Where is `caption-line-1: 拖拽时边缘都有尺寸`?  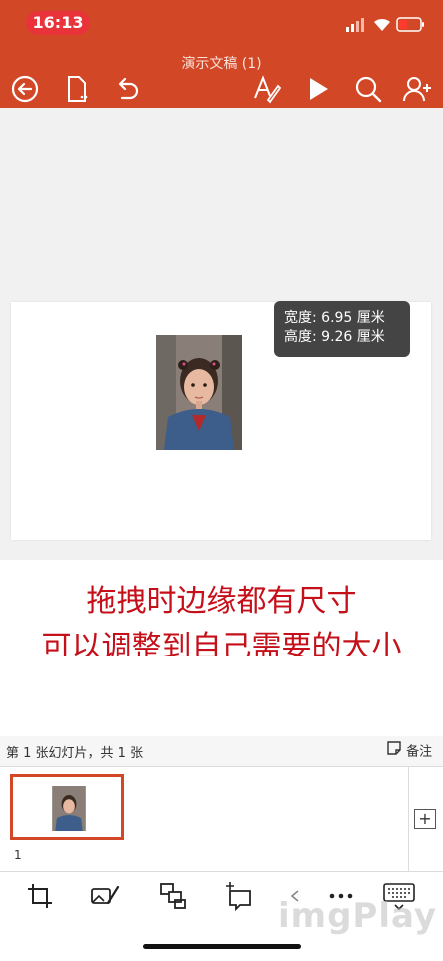
caption-line-1: 拖拽时边缘都有尺寸 is located at coordinates (221, 601).